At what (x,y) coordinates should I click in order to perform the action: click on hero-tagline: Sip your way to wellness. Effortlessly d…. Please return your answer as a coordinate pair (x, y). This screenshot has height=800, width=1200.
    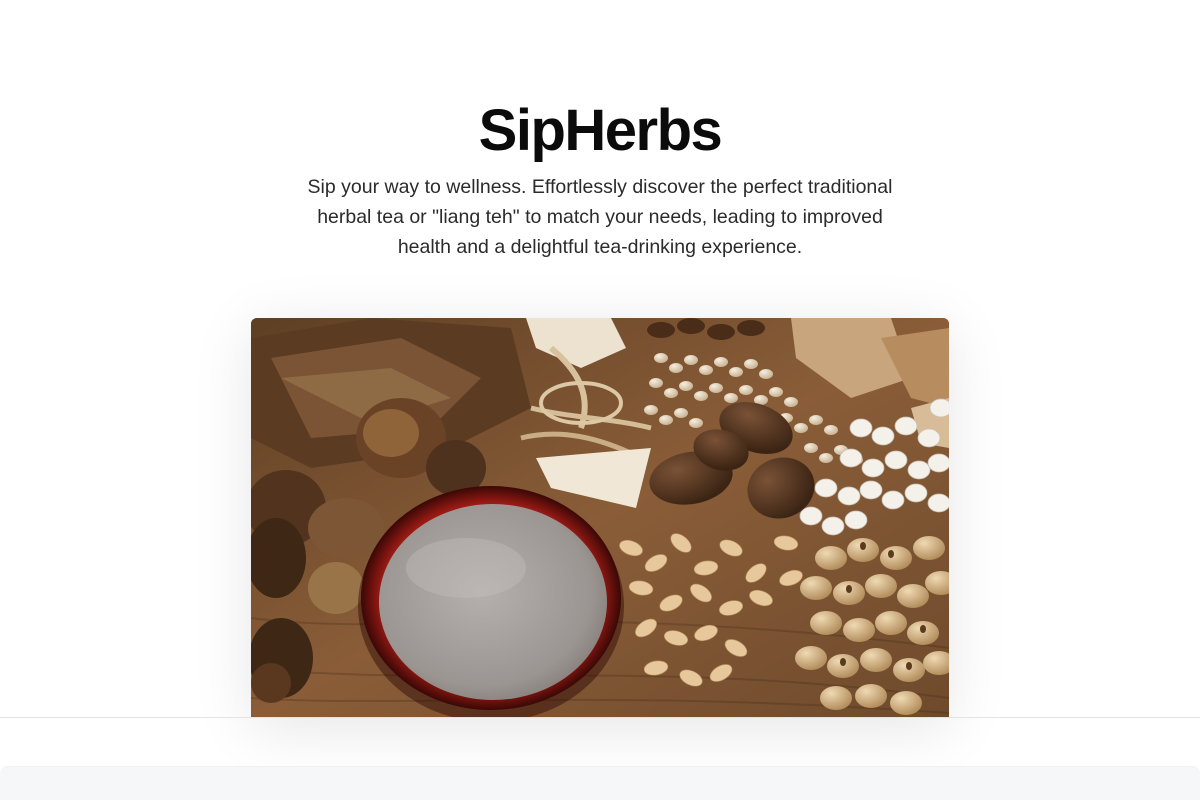
    Looking at the image, I should click on (600, 217).